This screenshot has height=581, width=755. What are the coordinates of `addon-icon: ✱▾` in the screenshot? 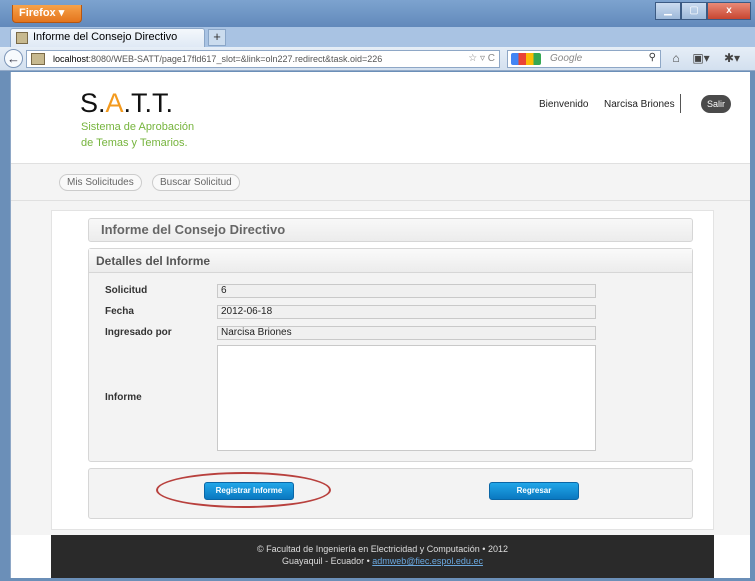 It's located at (732, 59).